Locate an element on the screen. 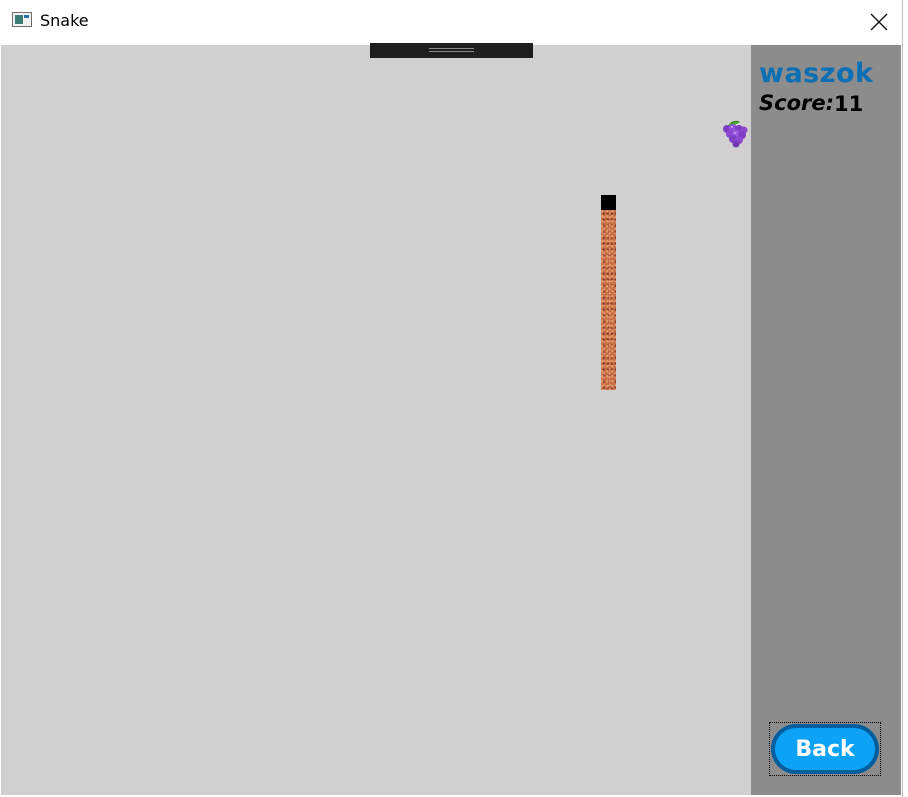  title-bar: Snake is located at coordinates (451, 22).